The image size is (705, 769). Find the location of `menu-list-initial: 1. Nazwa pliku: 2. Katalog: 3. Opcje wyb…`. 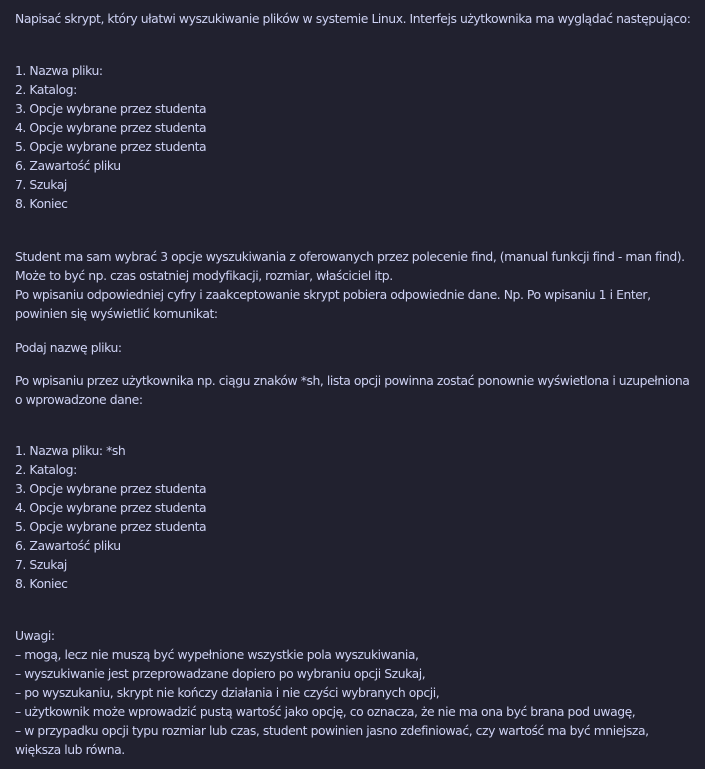

menu-list-initial: 1. Nazwa pliku: 2. Katalog: 3. Opcje wyb… is located at coordinates (111, 137).